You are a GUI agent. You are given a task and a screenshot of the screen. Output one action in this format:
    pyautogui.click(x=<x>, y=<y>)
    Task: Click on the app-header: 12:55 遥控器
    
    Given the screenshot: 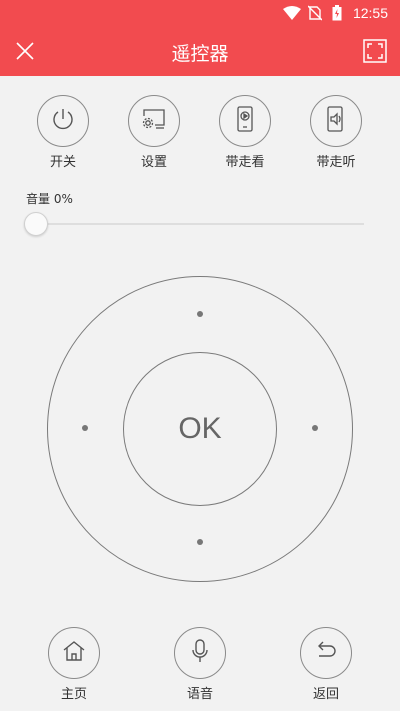 What is the action you would take?
    pyautogui.click(x=200, y=38)
    